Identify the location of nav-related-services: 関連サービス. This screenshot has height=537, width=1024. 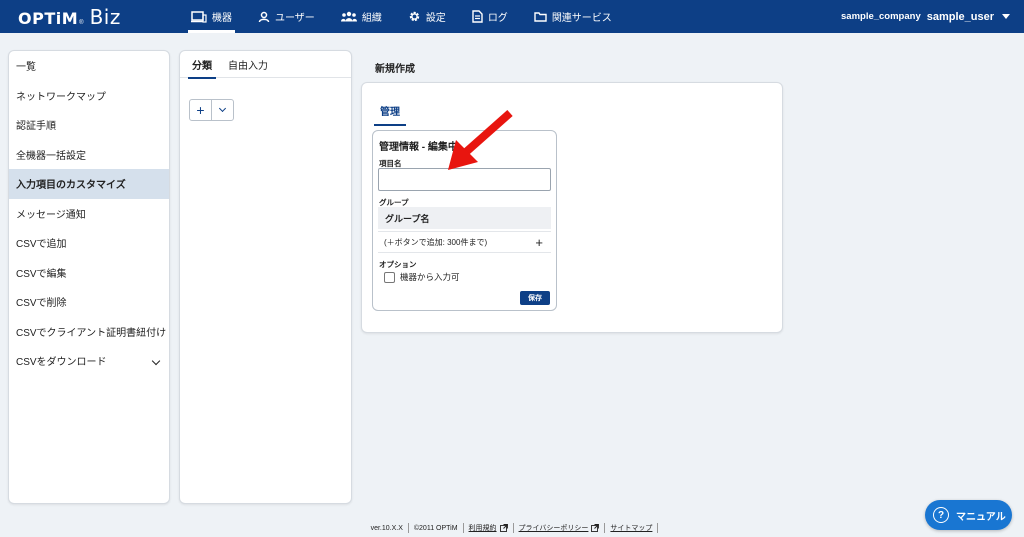
(573, 16).